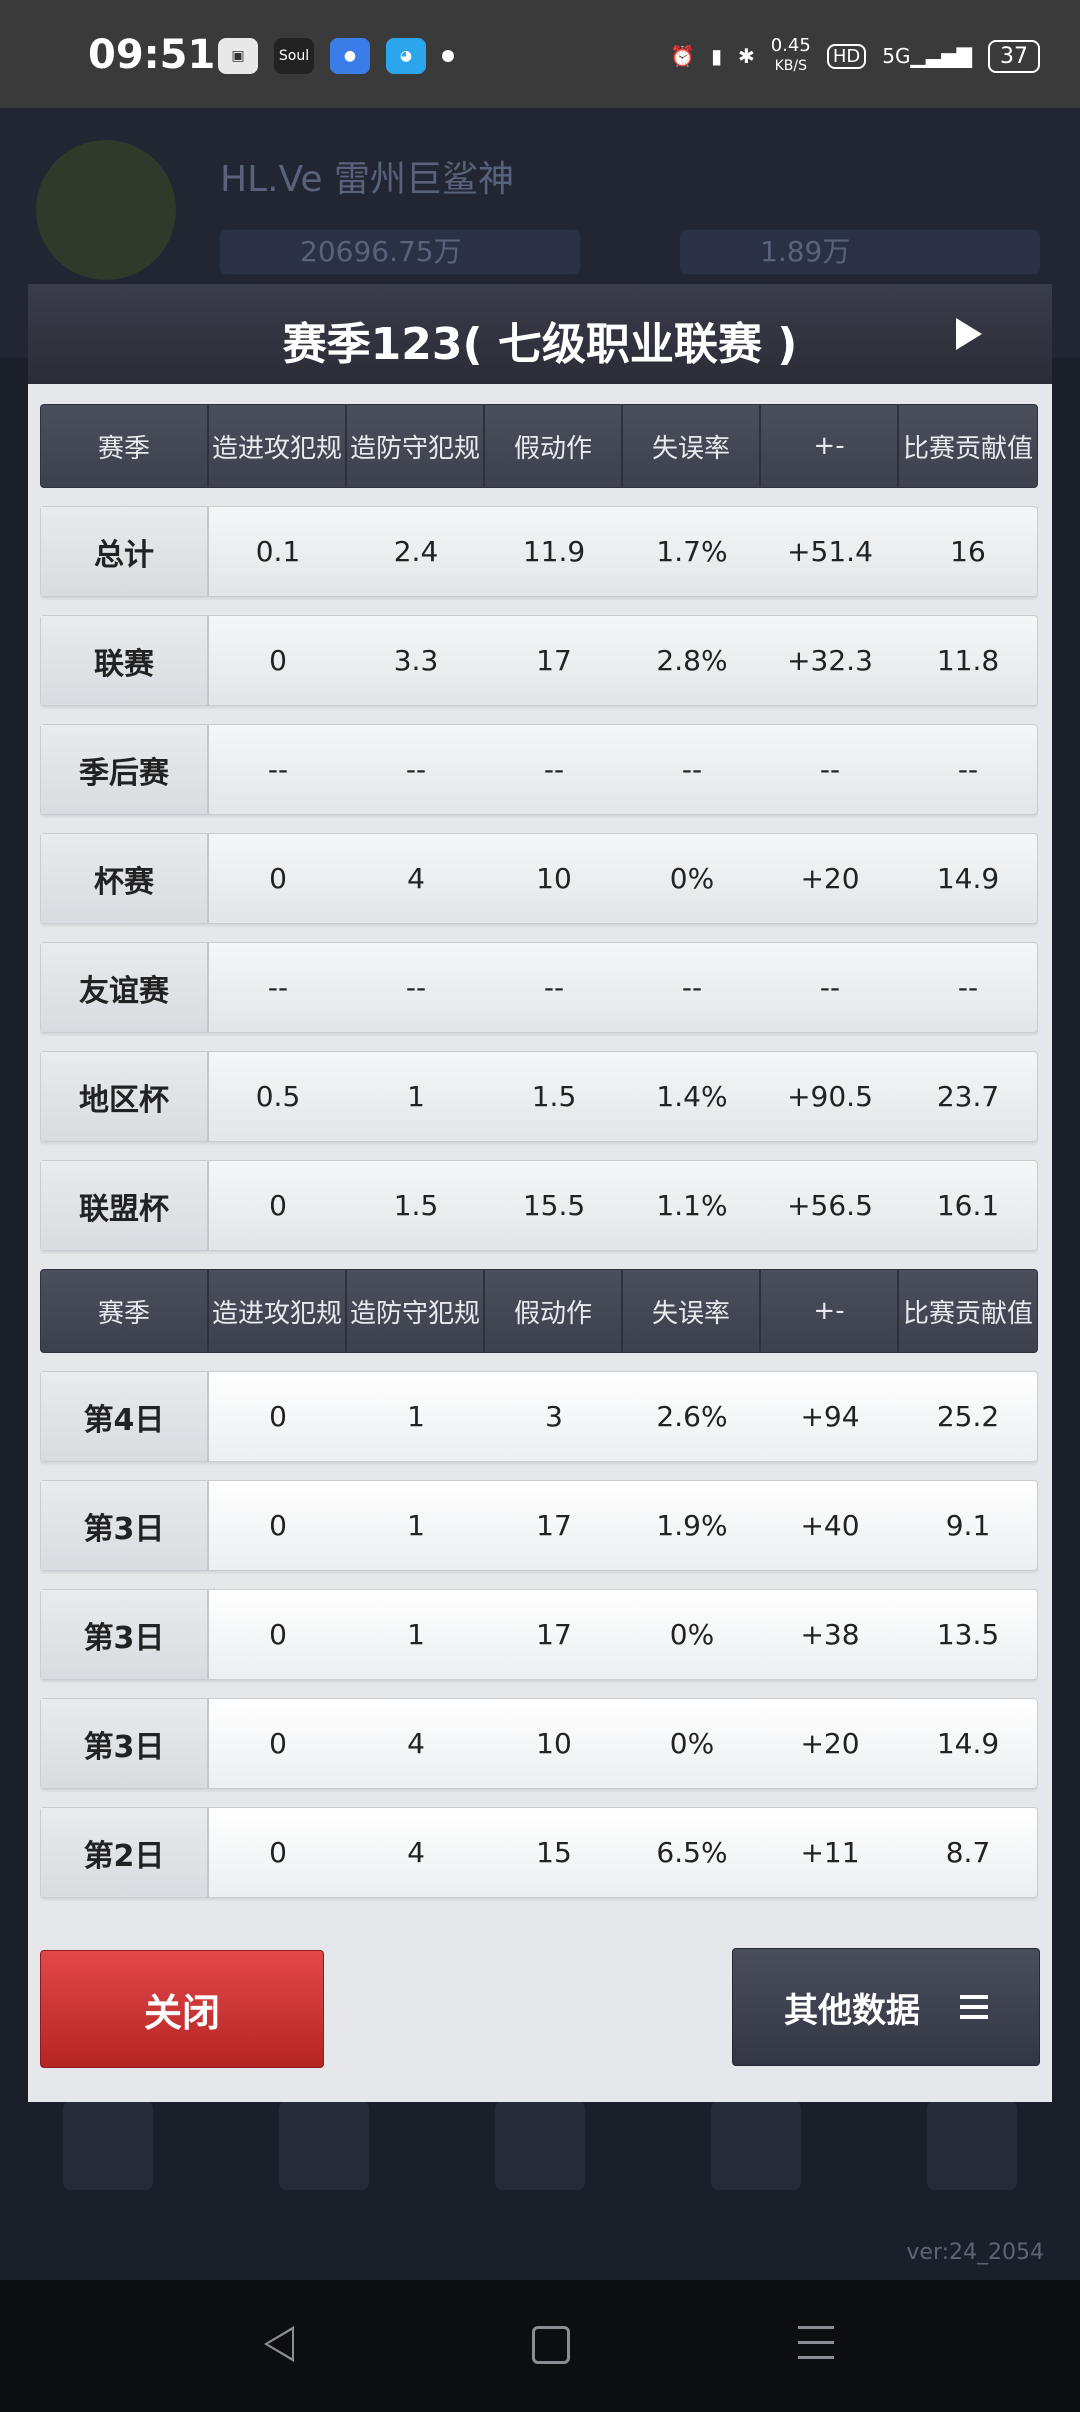  What do you see at coordinates (554, 1205) in the screenshot?
I see `stat-cell: 15.5` at bounding box center [554, 1205].